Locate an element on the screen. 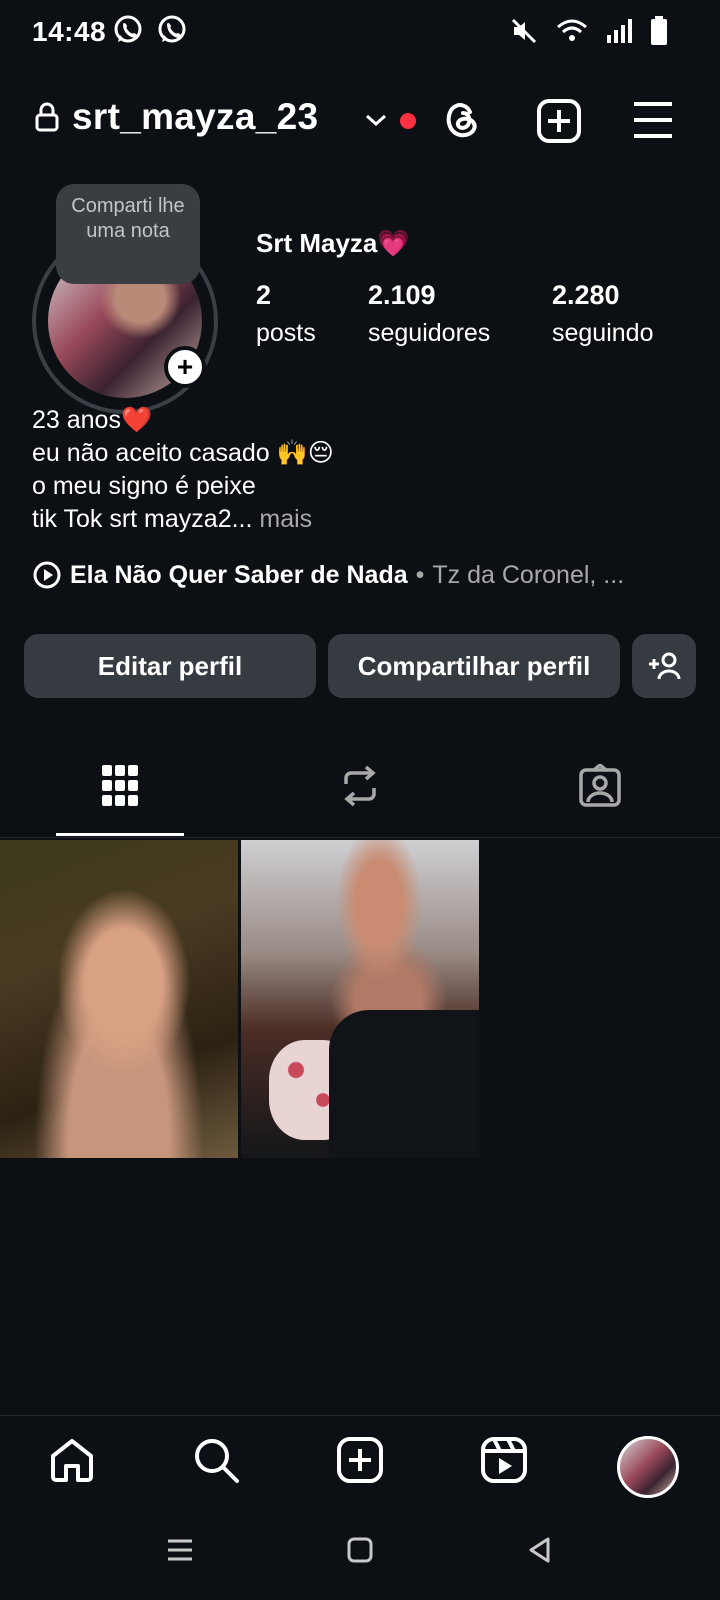  account-switcher: srt_mayza_23 is located at coordinates (176, 117).